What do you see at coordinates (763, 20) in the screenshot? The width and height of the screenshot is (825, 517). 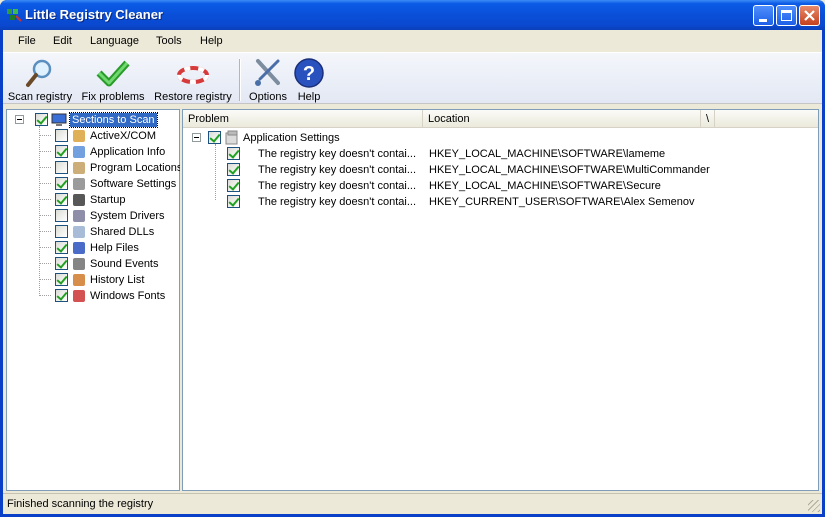 I see `minimize-icon` at bounding box center [763, 20].